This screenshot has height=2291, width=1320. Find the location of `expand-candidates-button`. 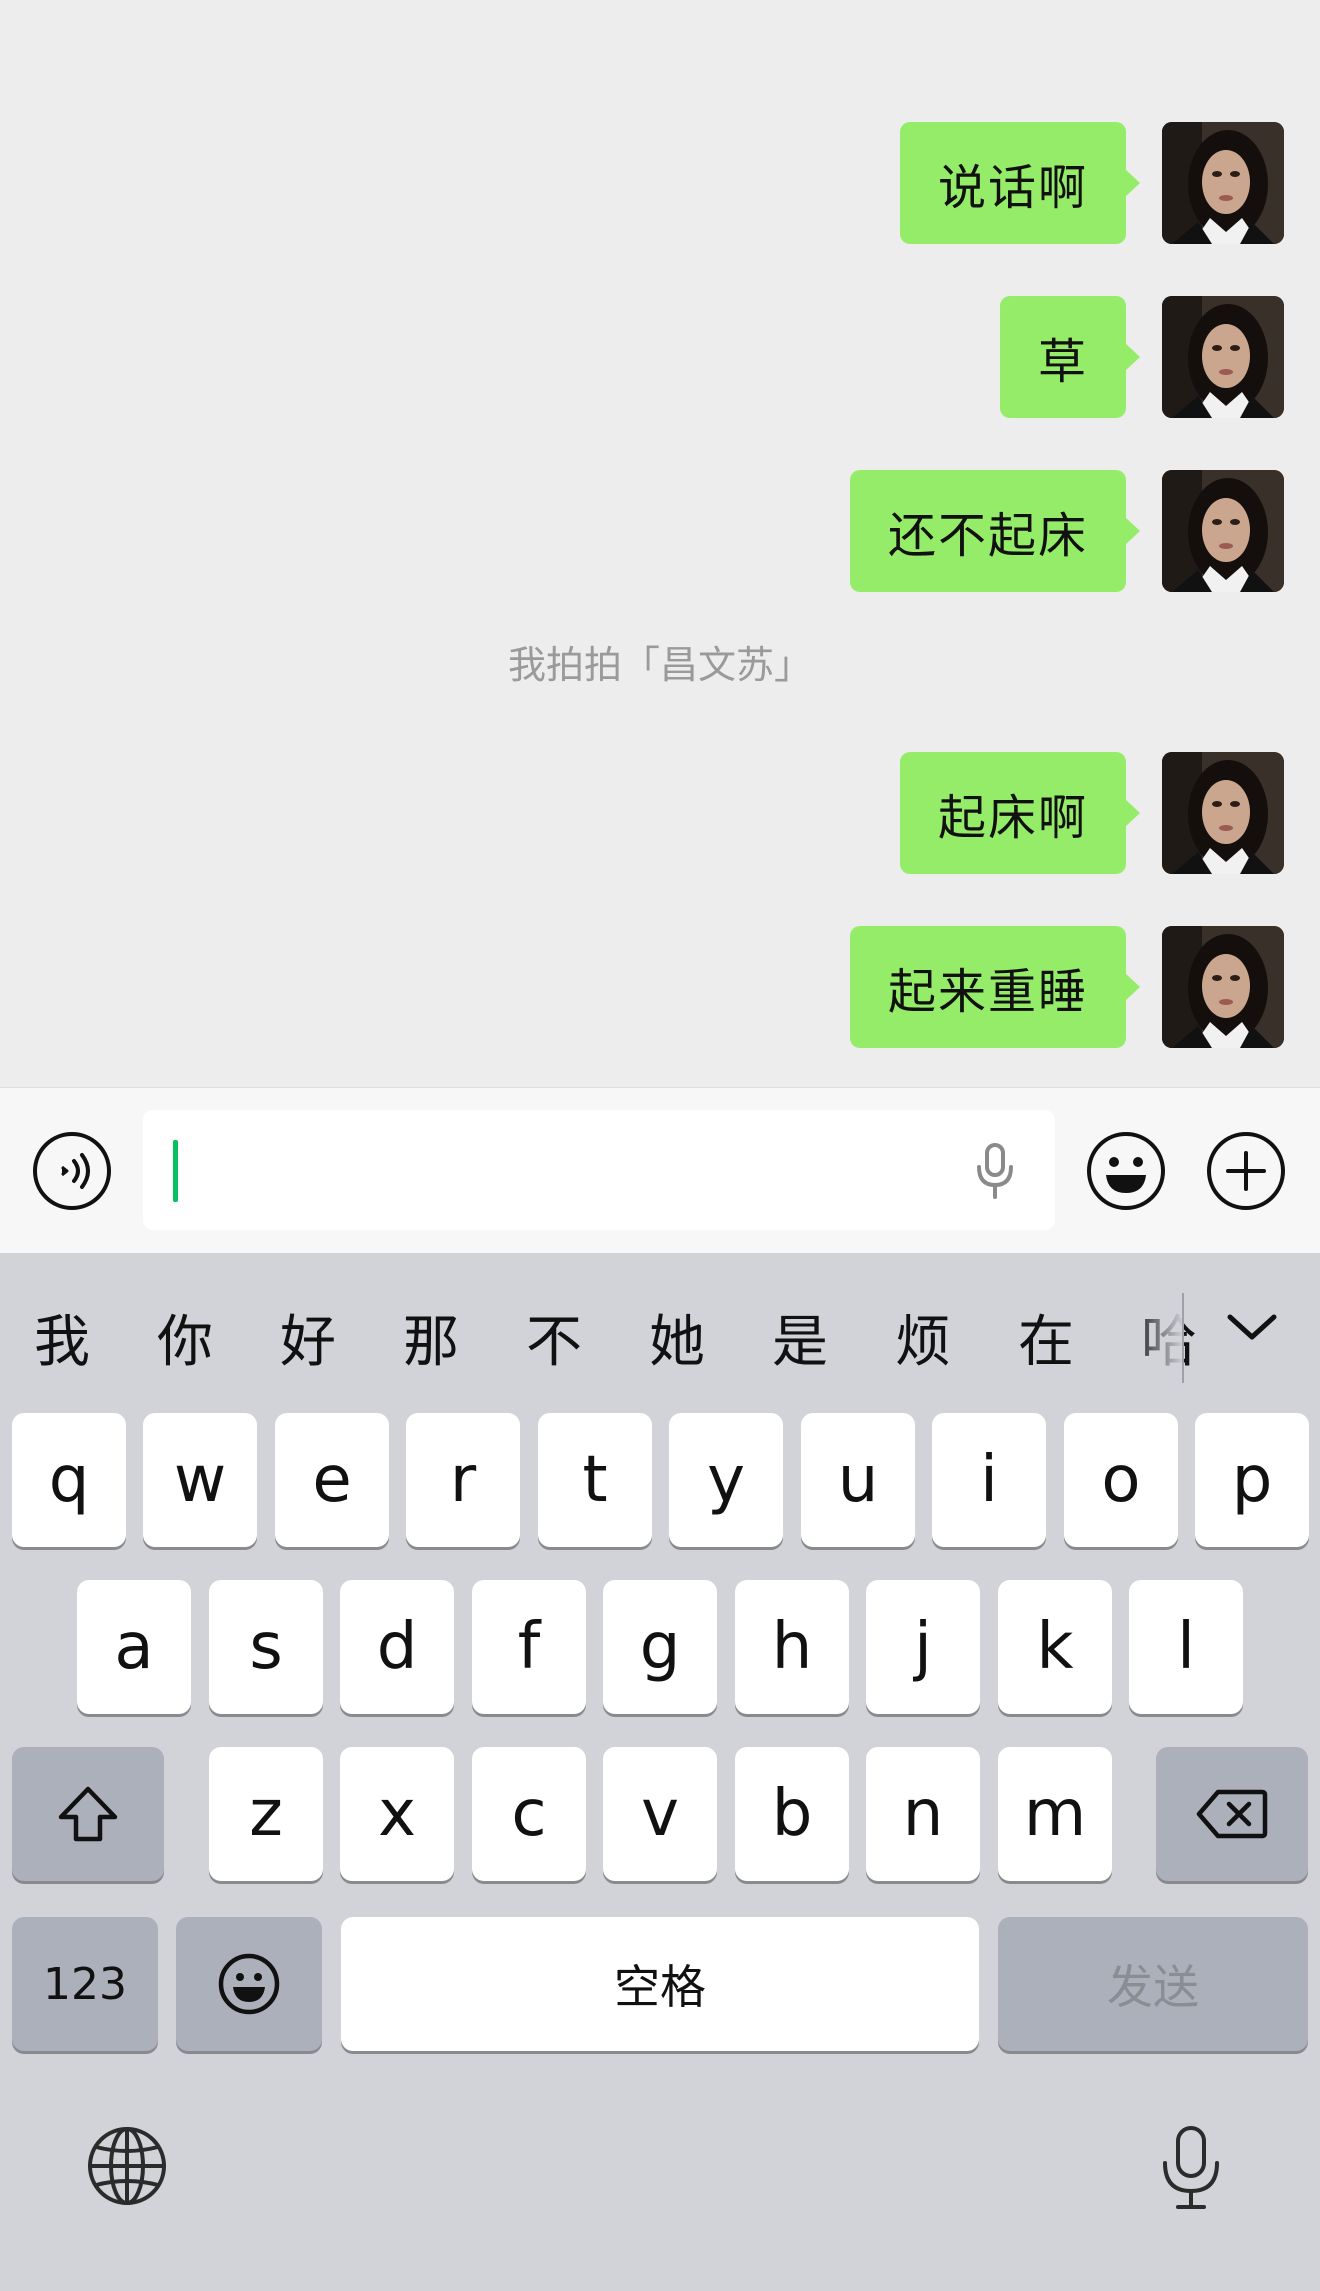

expand-candidates-button is located at coordinates (1252, 1329).